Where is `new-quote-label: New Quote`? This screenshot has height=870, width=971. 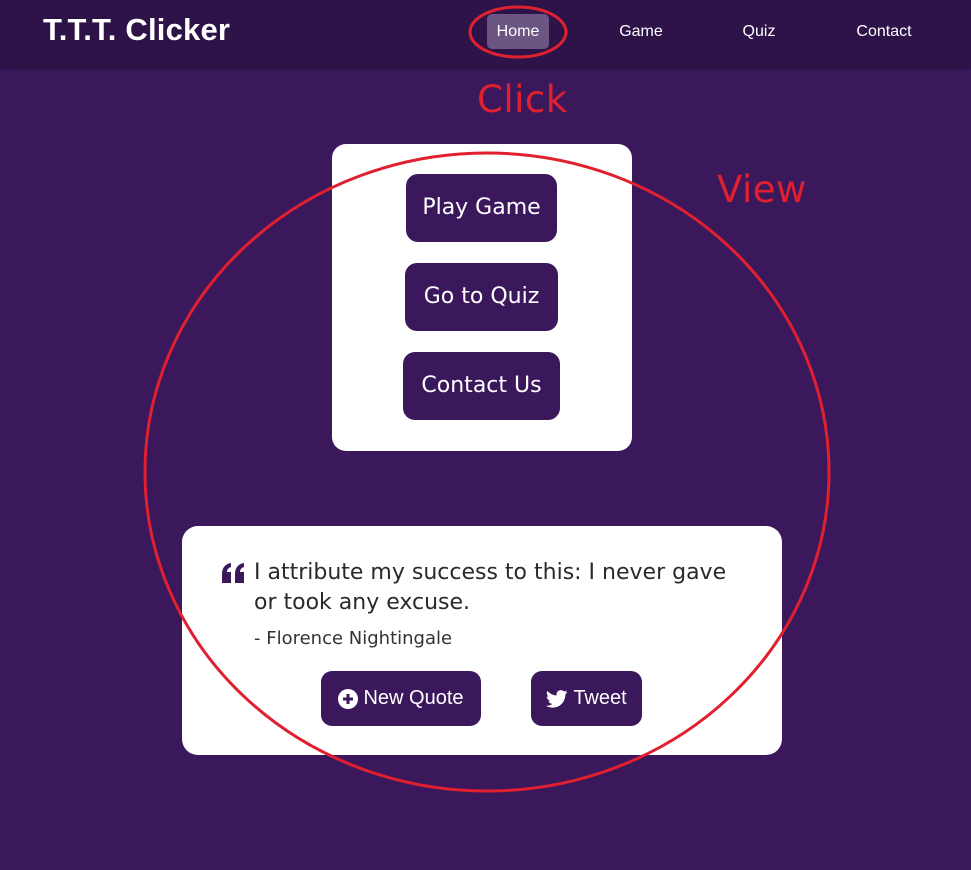
new-quote-label: New Quote is located at coordinates (413, 698).